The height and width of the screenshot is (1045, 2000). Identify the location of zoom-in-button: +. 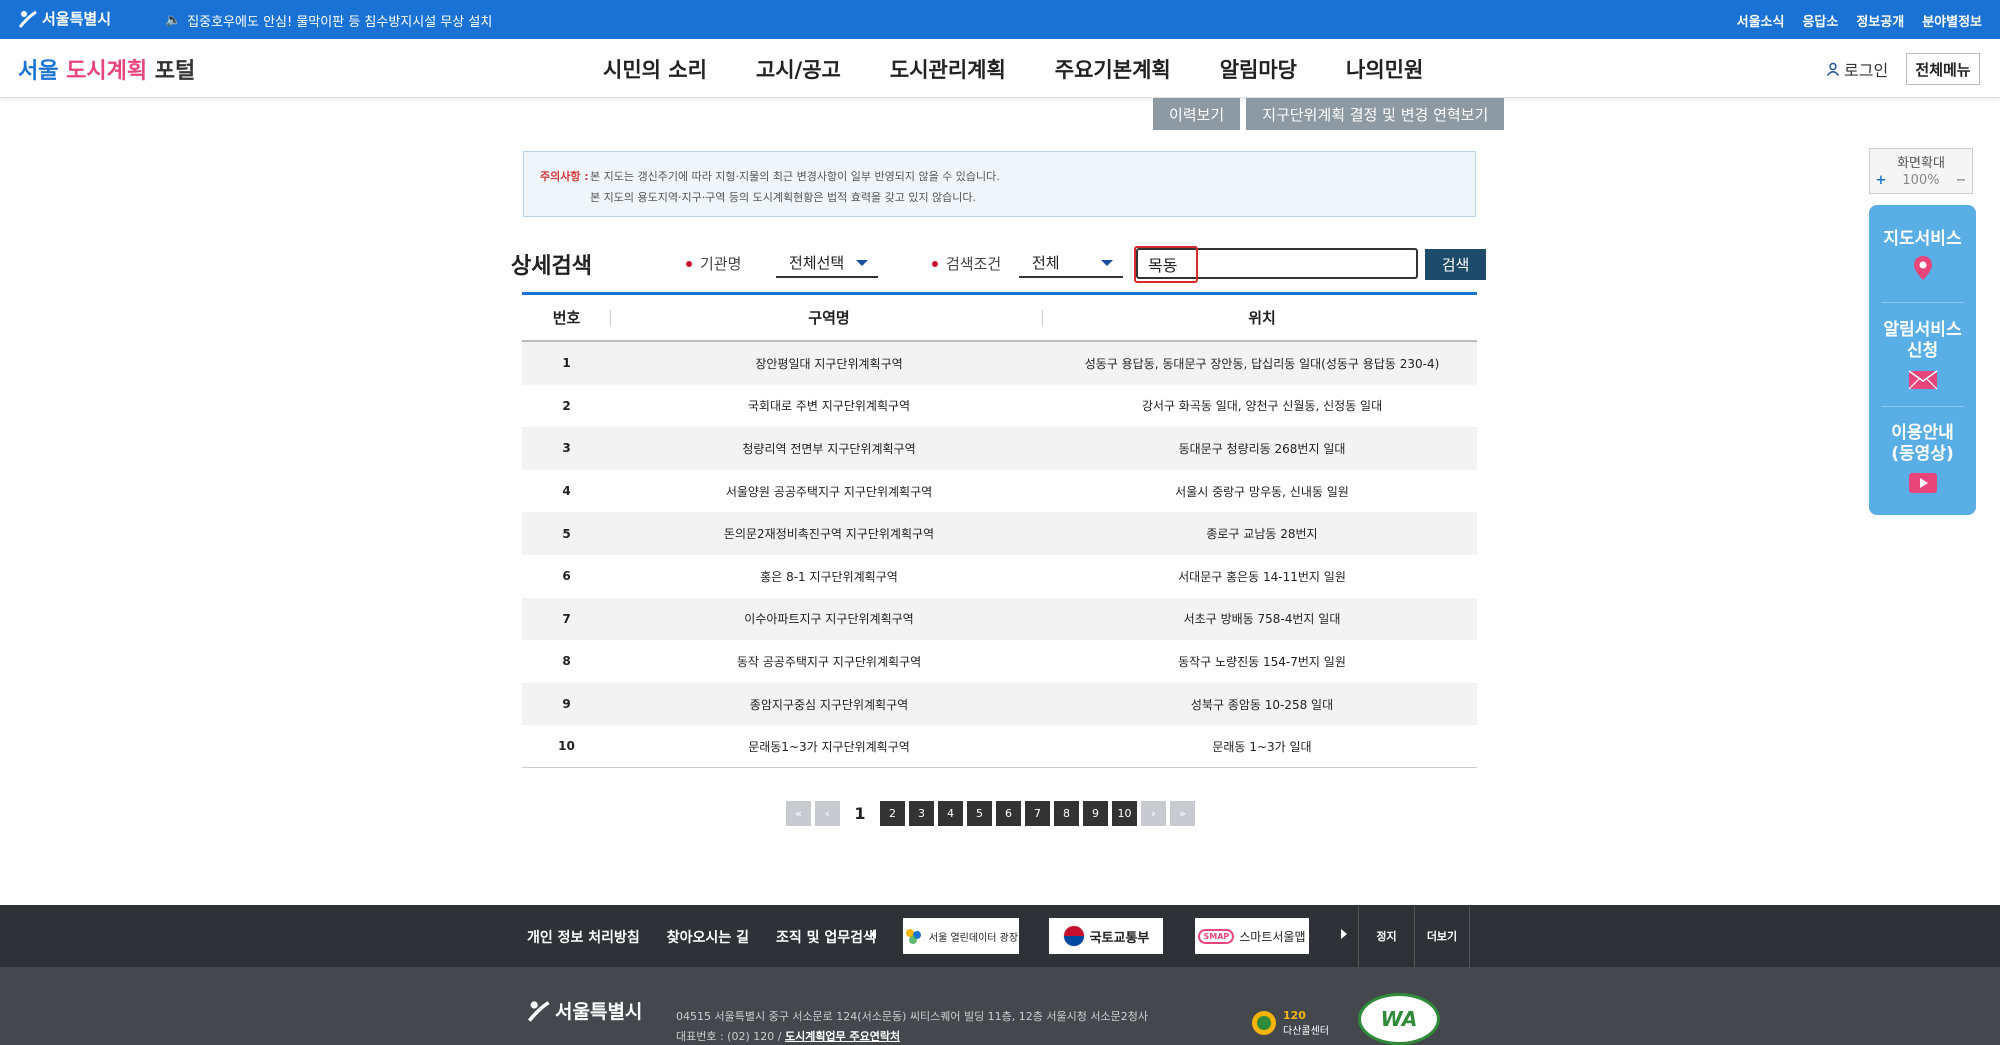
(1881, 180).